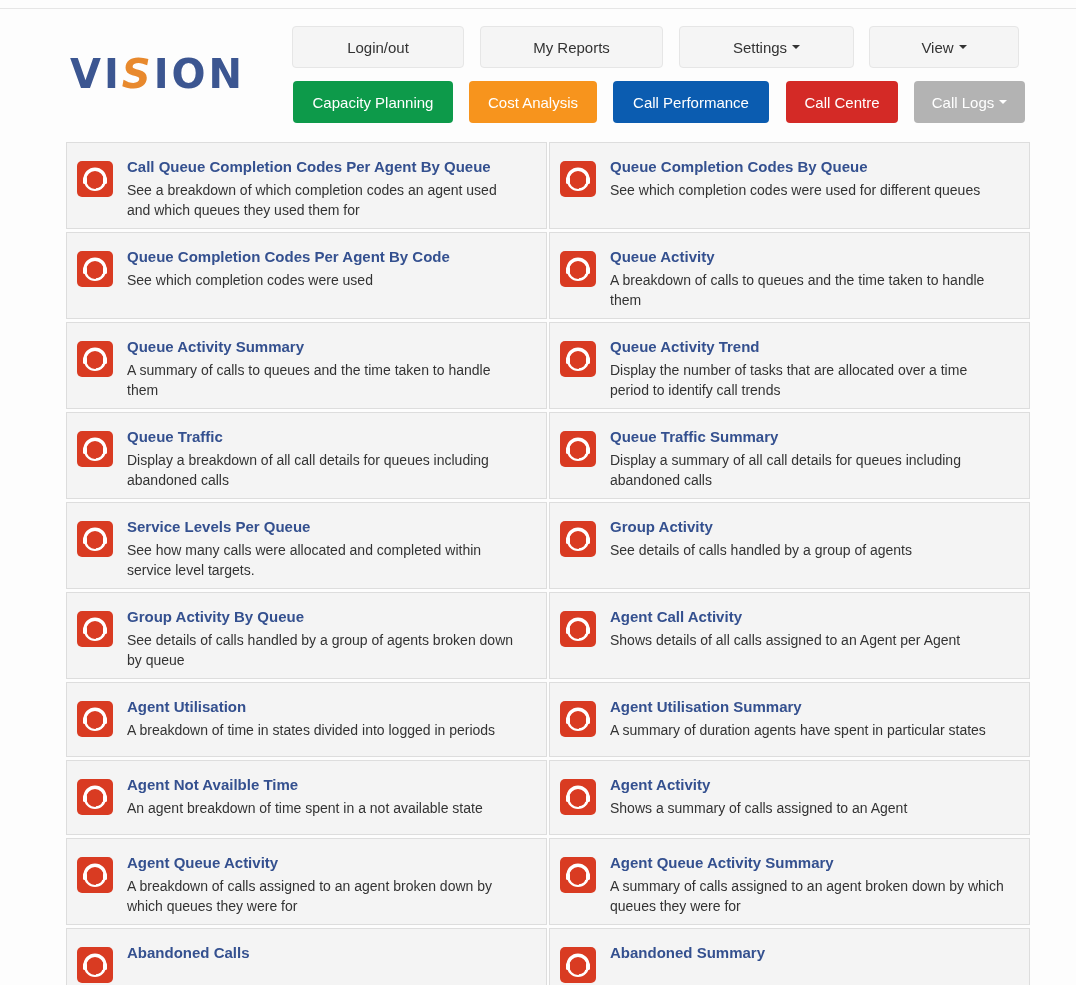 The image size is (1076, 985). What do you see at coordinates (312, 200) in the screenshot?
I see `report-description: See a breakdown of which completion codes an agent used and which queues they used them for` at bounding box center [312, 200].